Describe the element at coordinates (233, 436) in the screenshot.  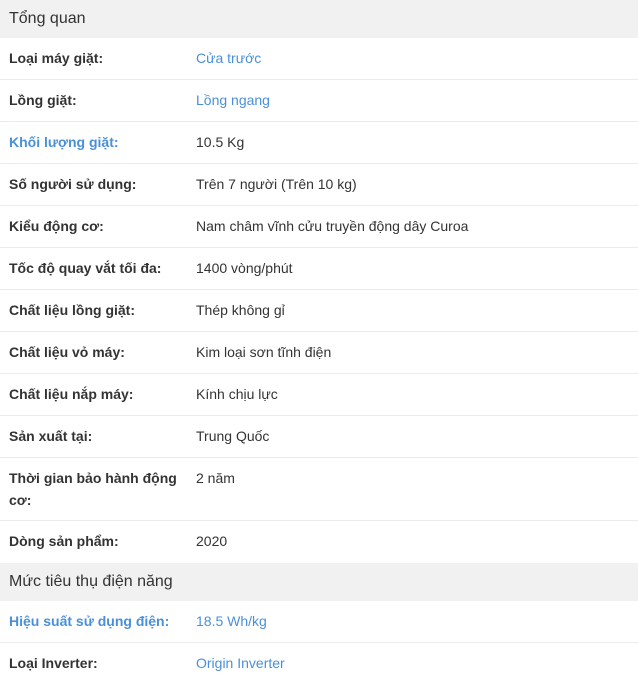
I see `spec-value: Trung Quốc` at that location.